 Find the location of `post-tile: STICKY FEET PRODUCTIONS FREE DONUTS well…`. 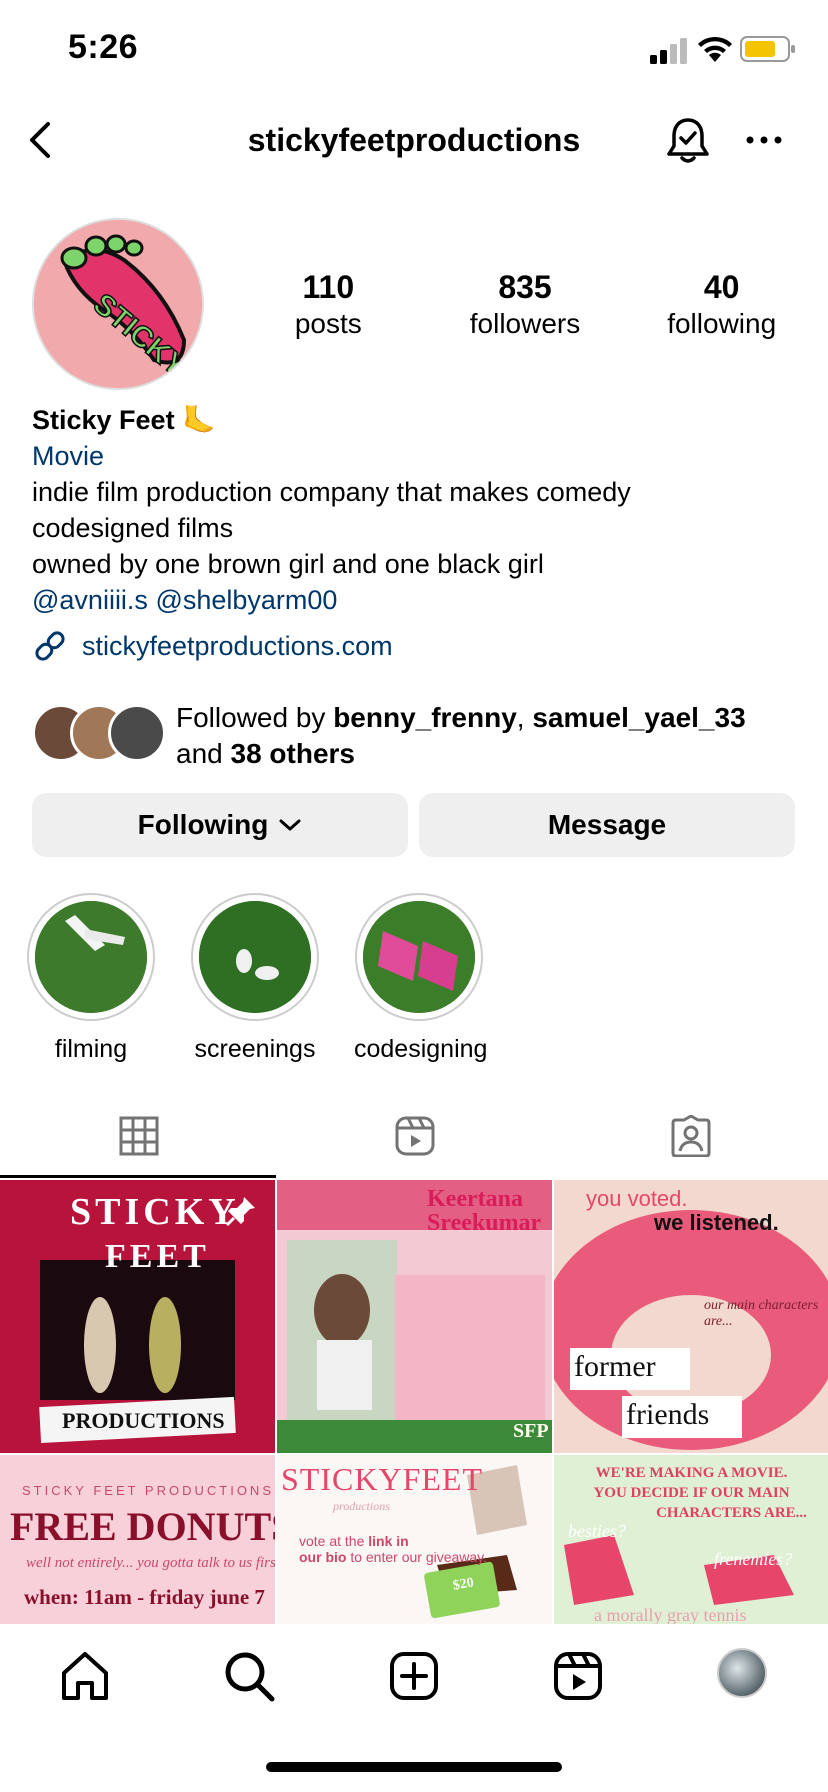

post-tile: STICKY FEET PRODUCTIONS FREE DONUTS well… is located at coordinates (137, 1539).